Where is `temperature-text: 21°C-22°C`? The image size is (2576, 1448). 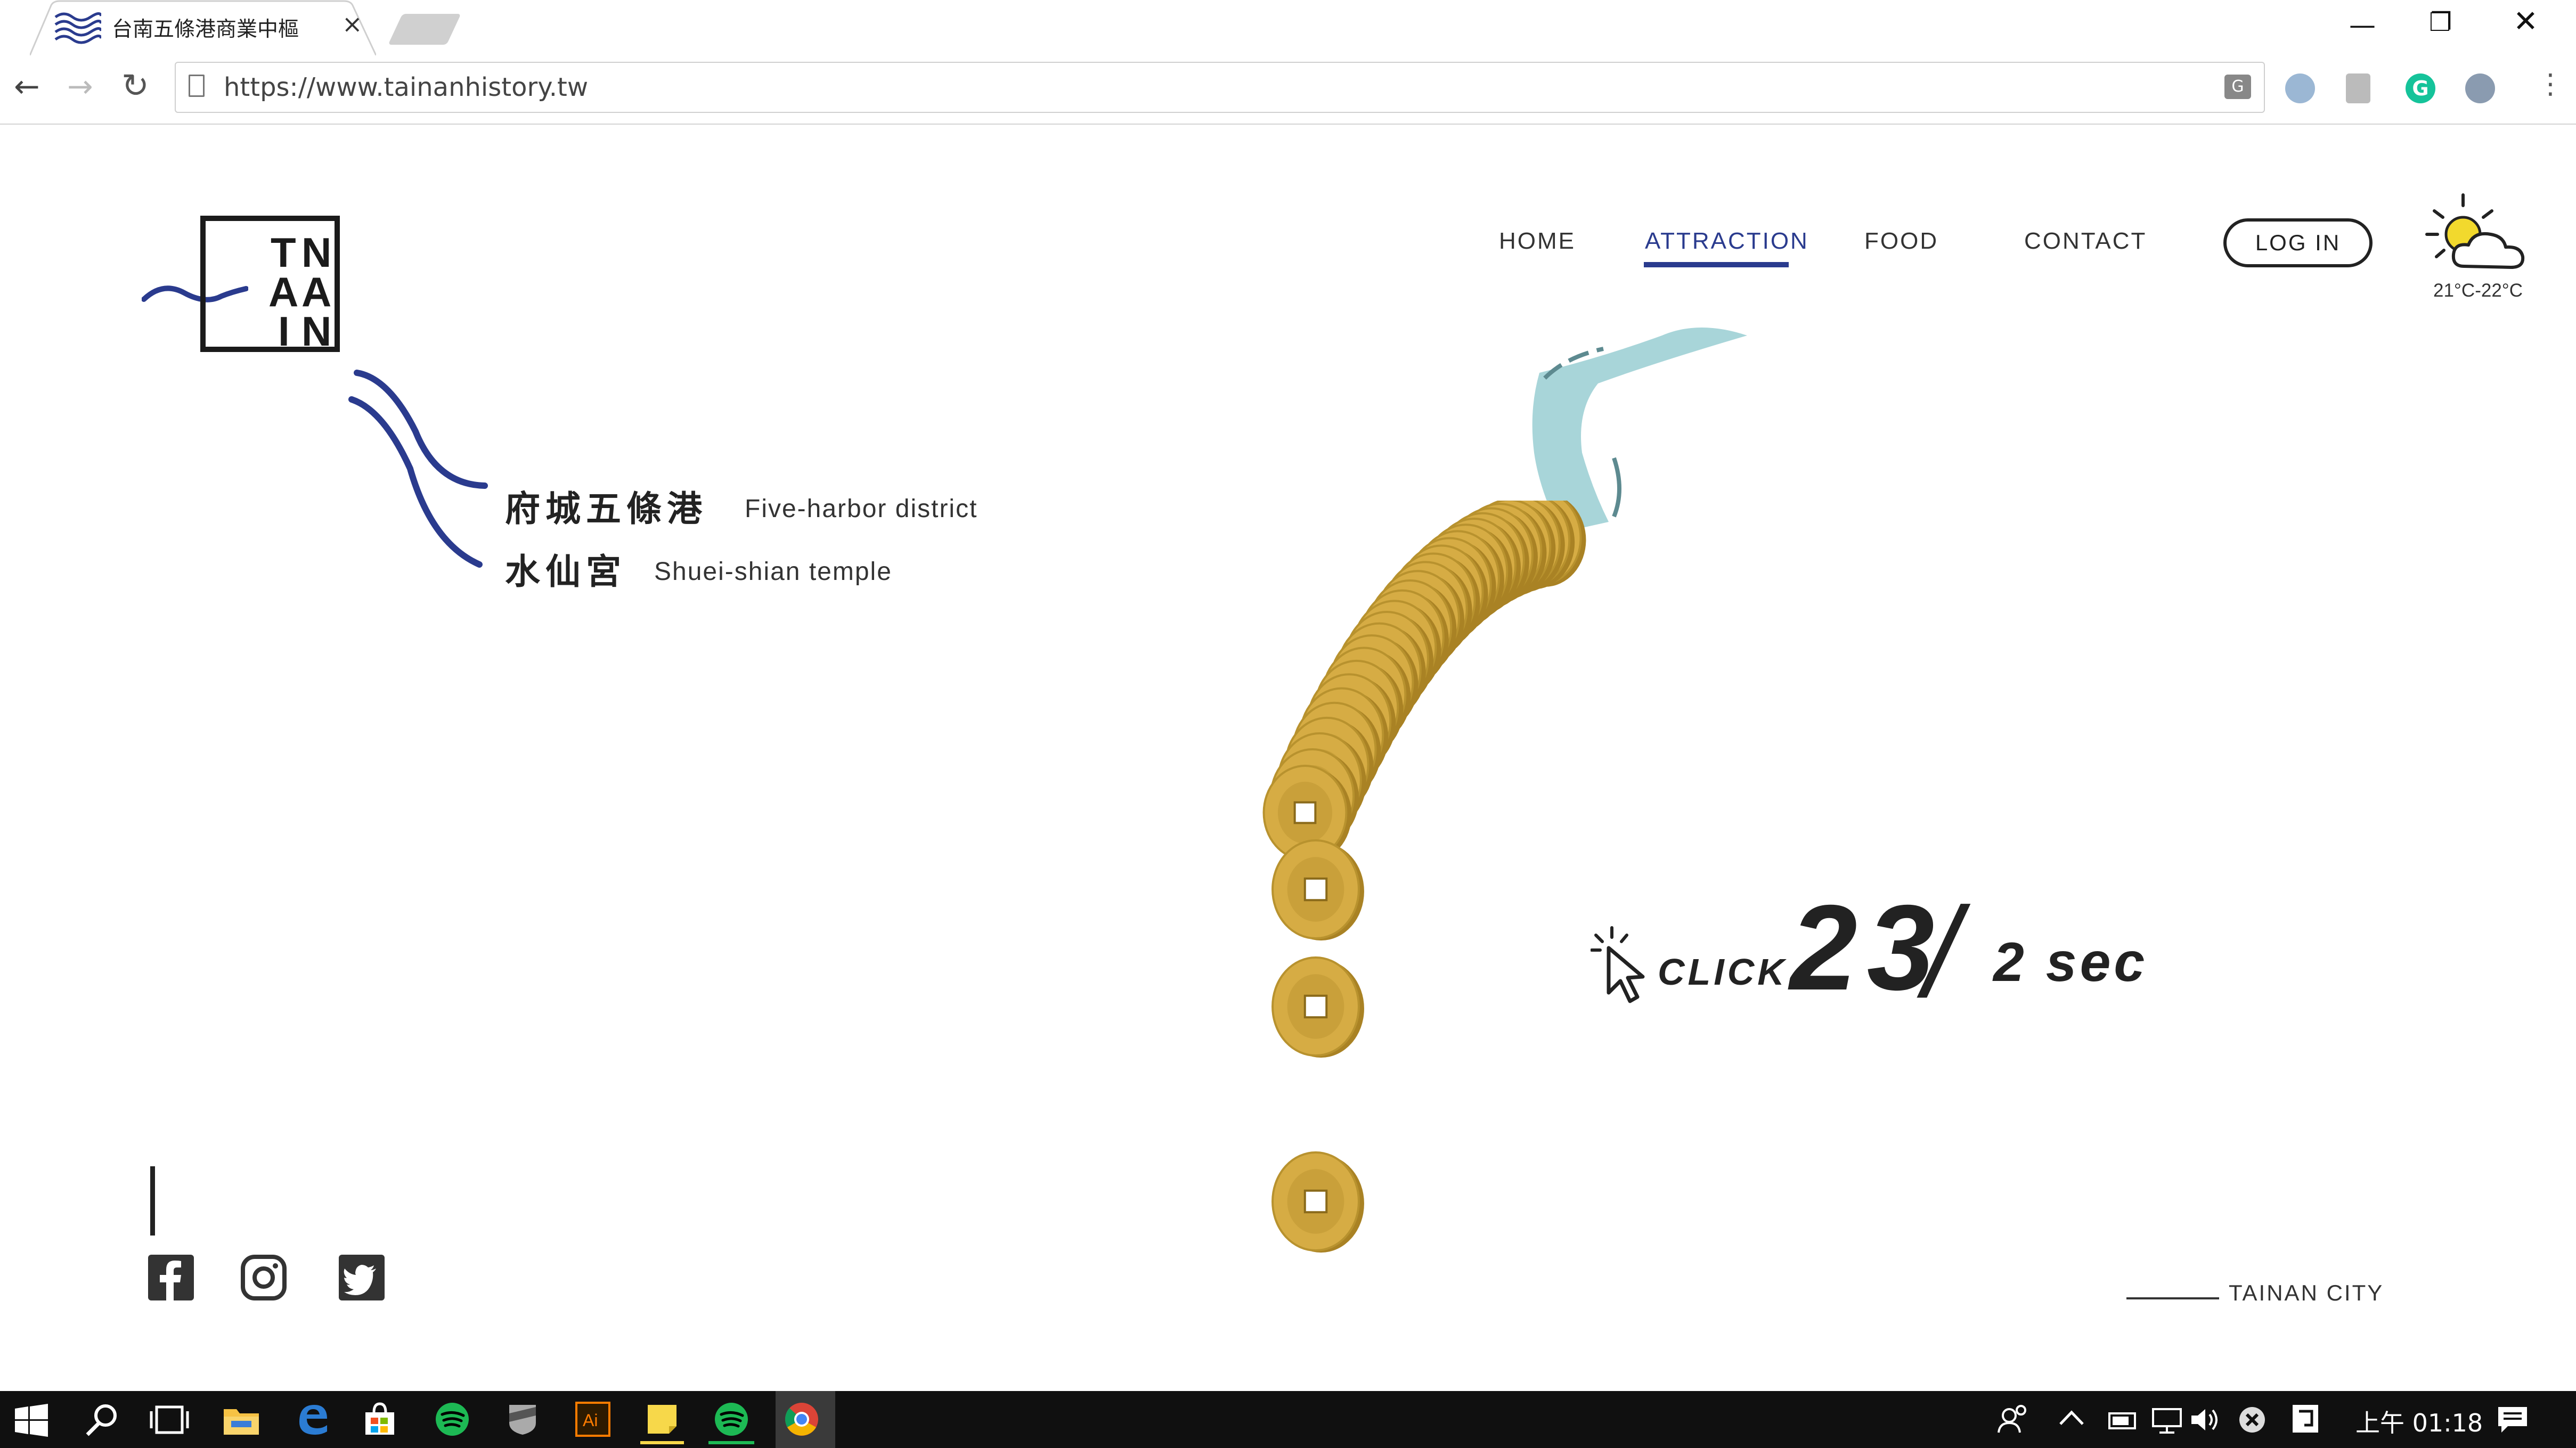 temperature-text: 21°C-22°C is located at coordinates (2478, 290).